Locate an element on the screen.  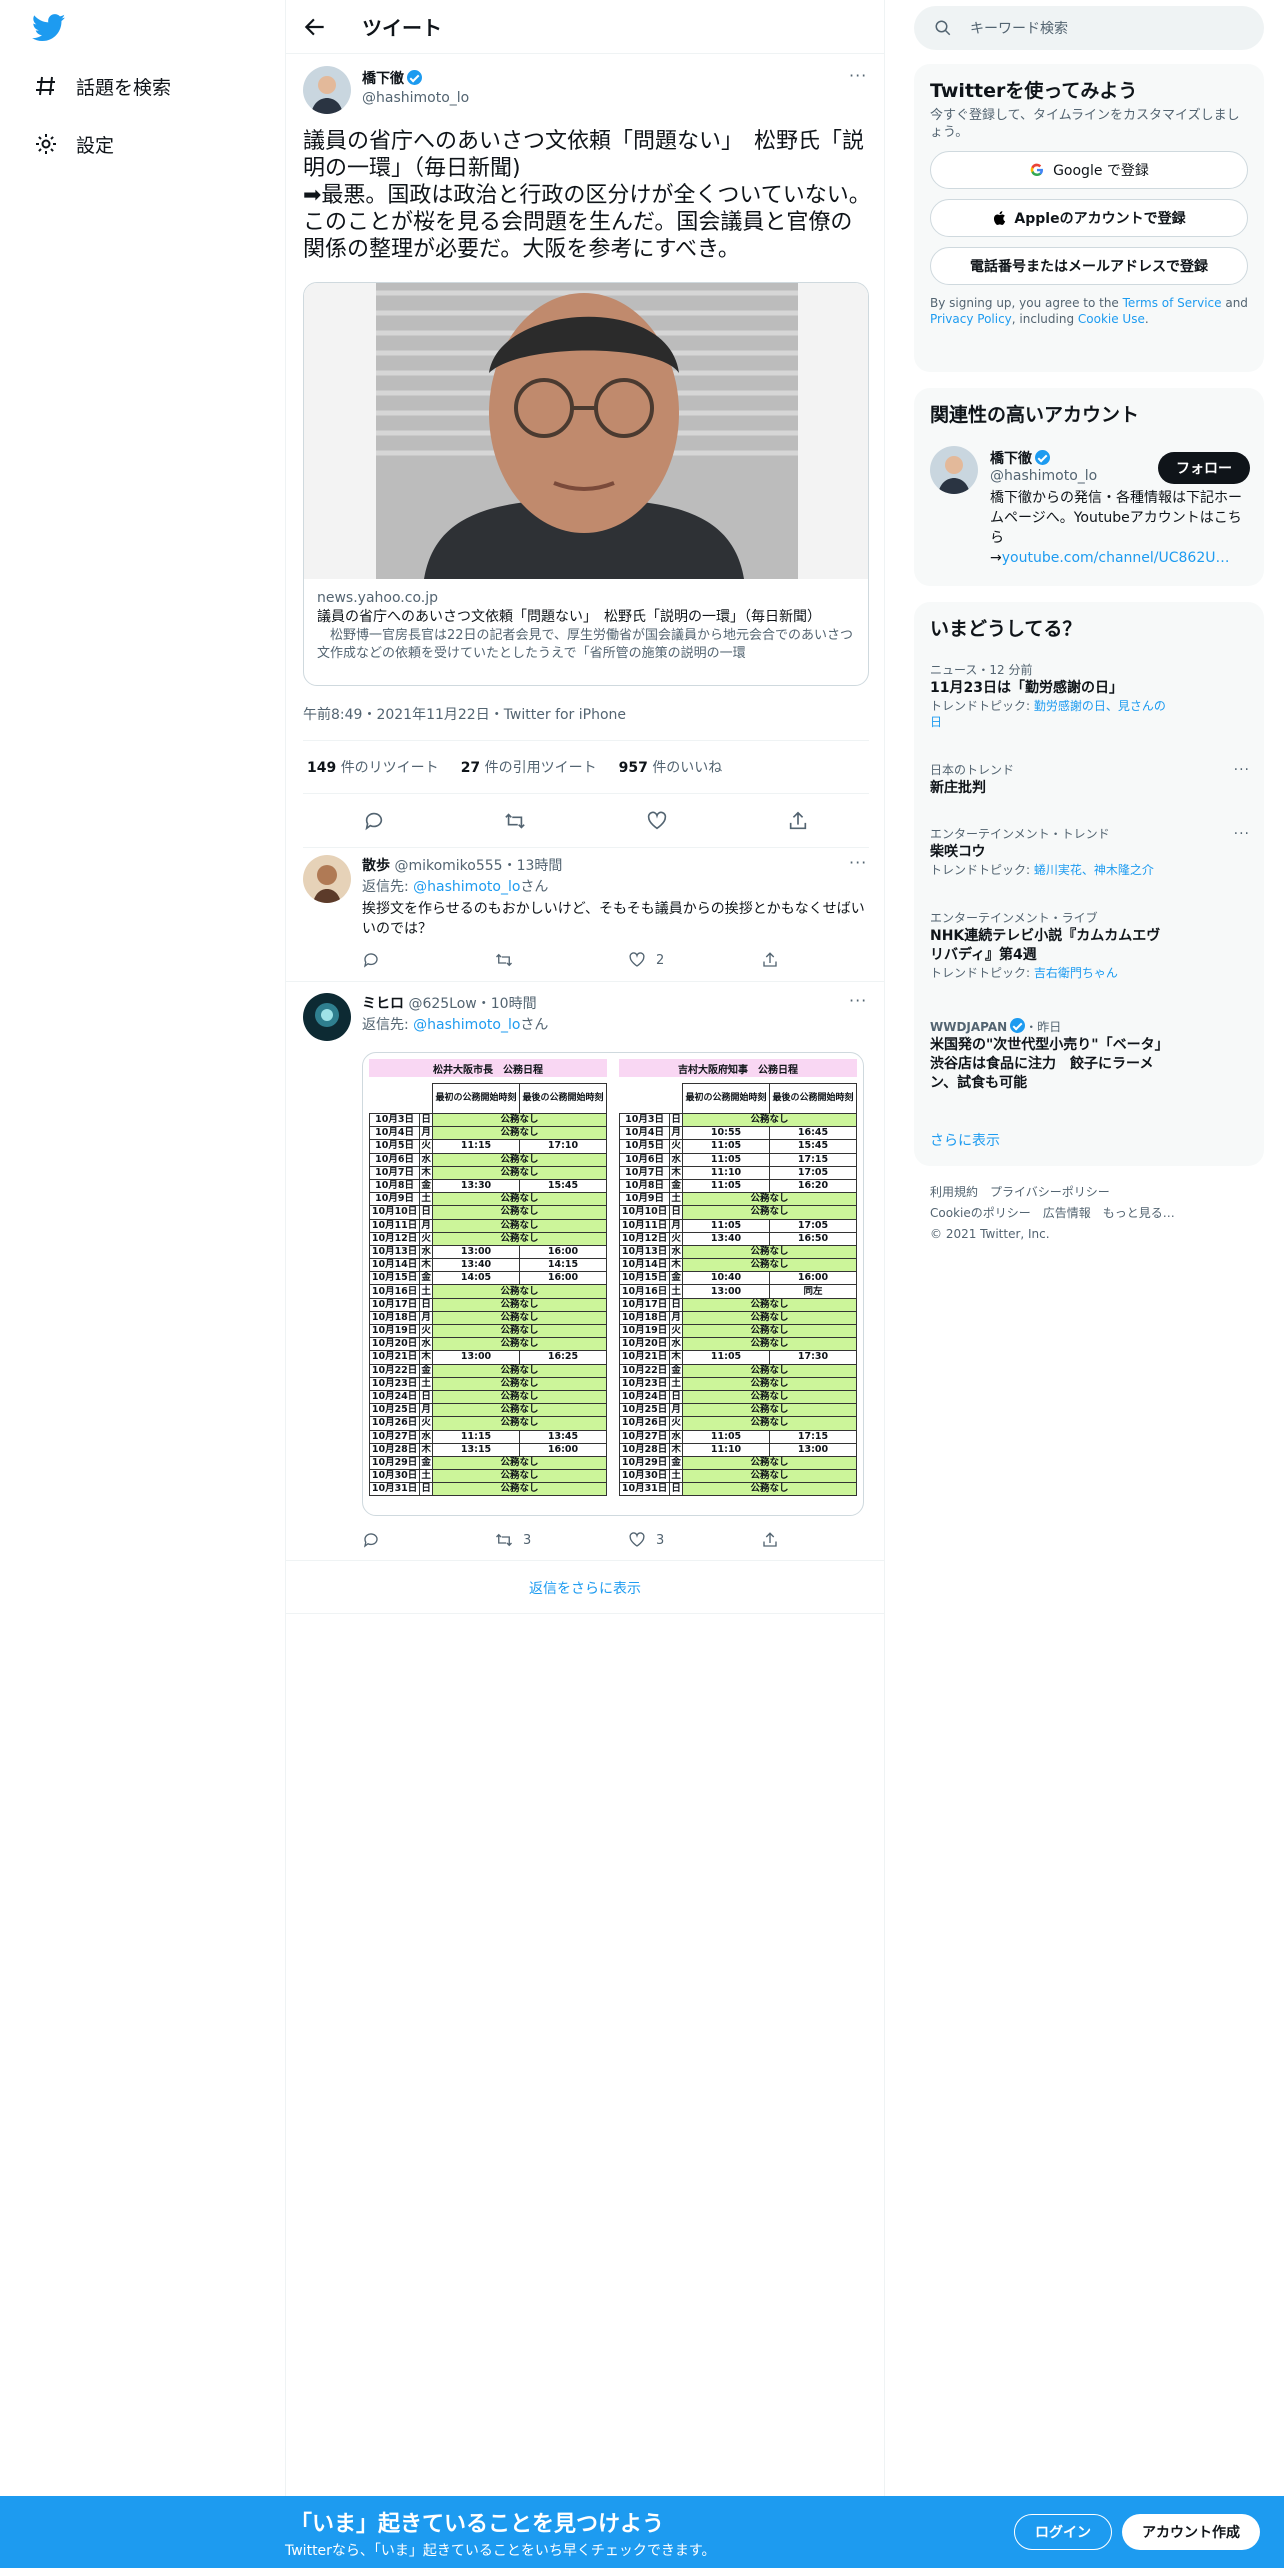
apple-icon is located at coordinates (1000, 218).